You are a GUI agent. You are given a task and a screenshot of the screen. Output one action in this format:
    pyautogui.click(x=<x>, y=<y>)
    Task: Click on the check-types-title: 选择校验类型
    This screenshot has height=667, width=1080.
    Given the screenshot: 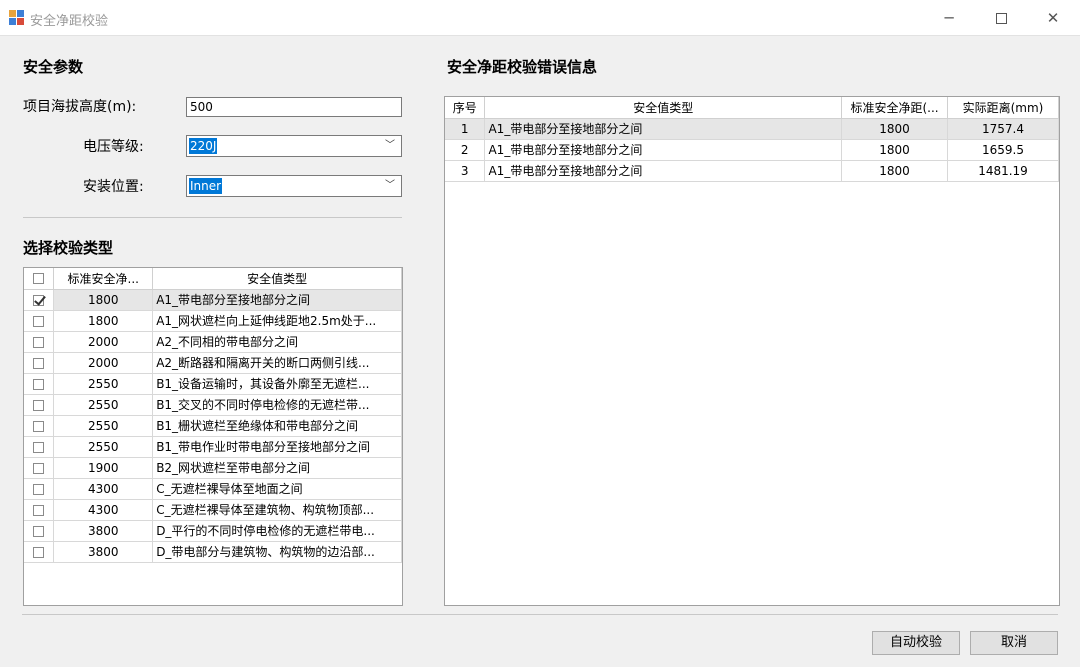 What is the action you would take?
    pyautogui.click(x=68, y=248)
    